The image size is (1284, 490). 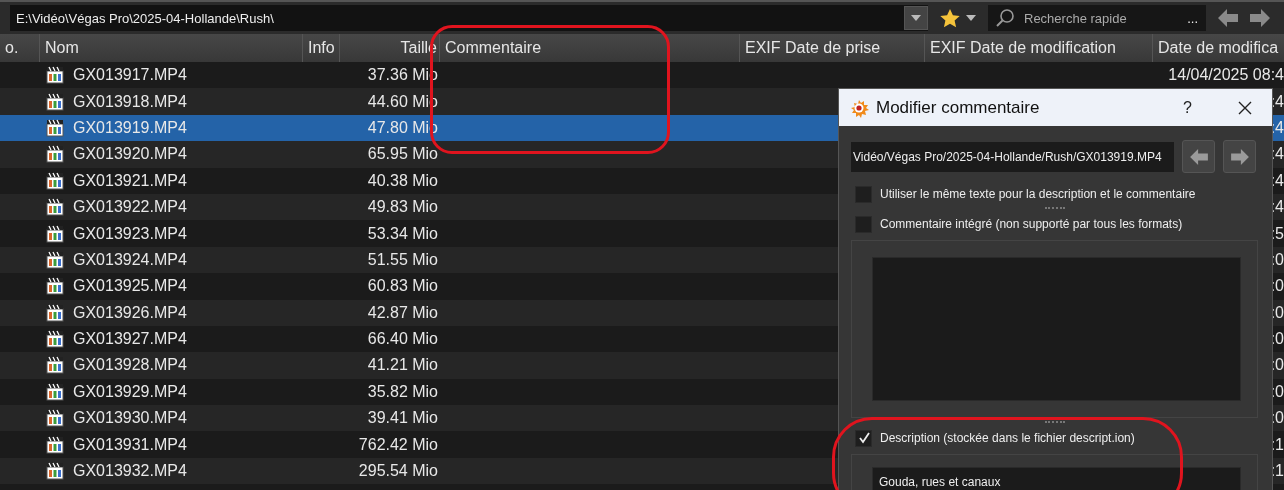 What do you see at coordinates (1218, 48) in the screenshot?
I see `column-header: Date de modifica` at bounding box center [1218, 48].